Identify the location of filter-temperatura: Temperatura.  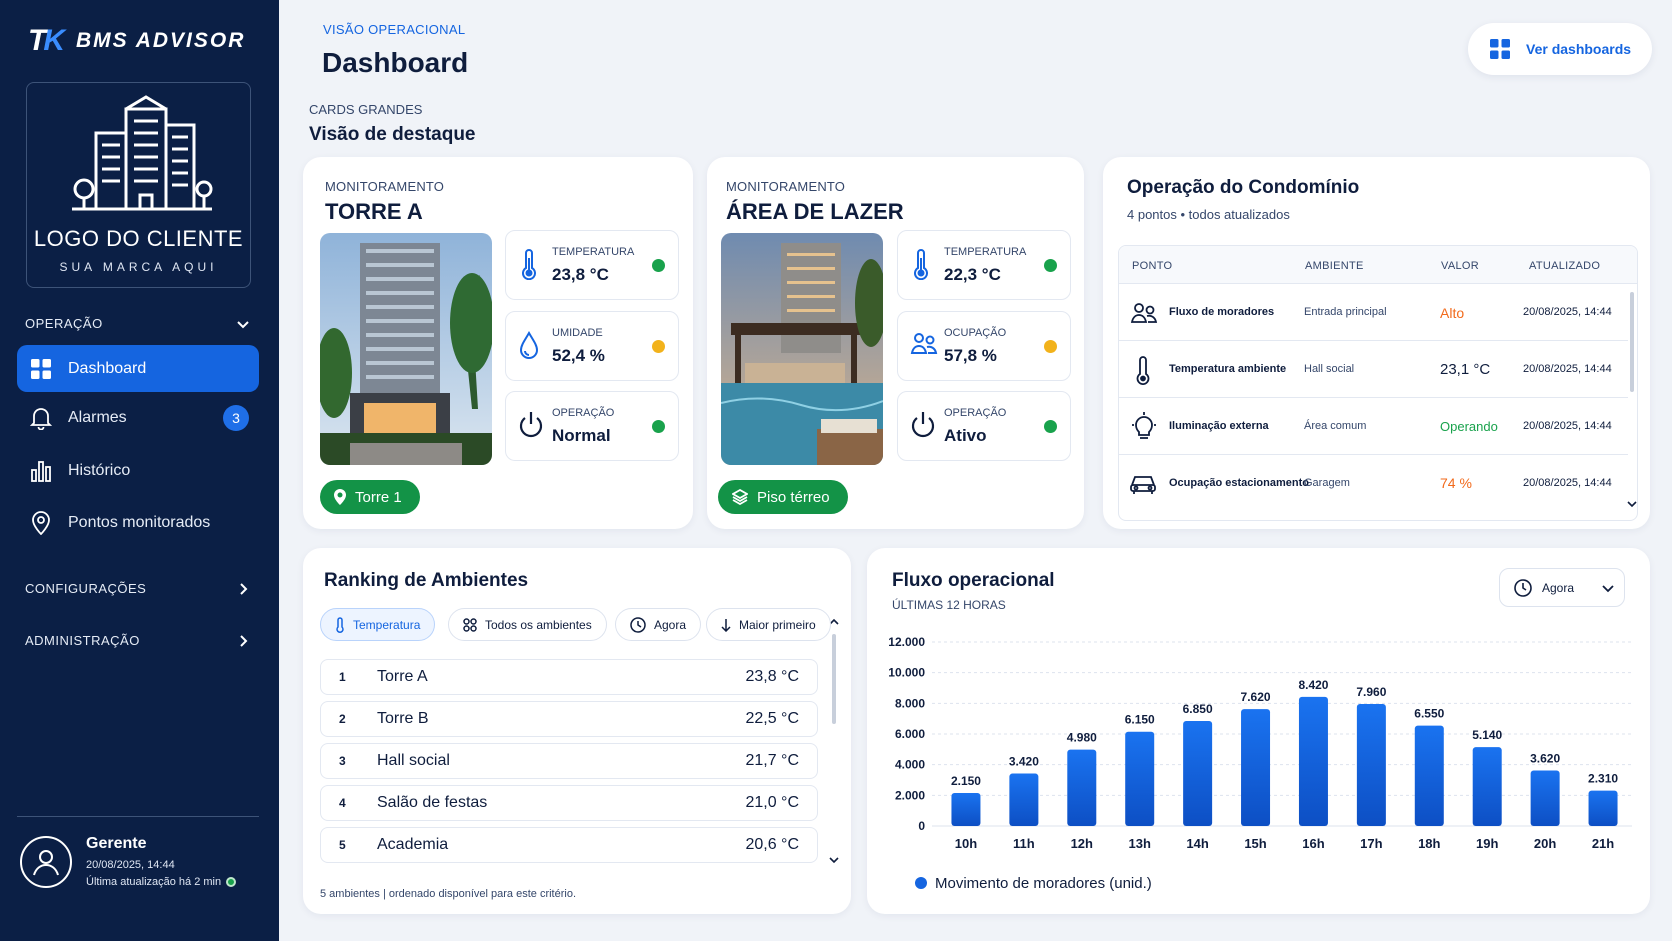
(378, 624).